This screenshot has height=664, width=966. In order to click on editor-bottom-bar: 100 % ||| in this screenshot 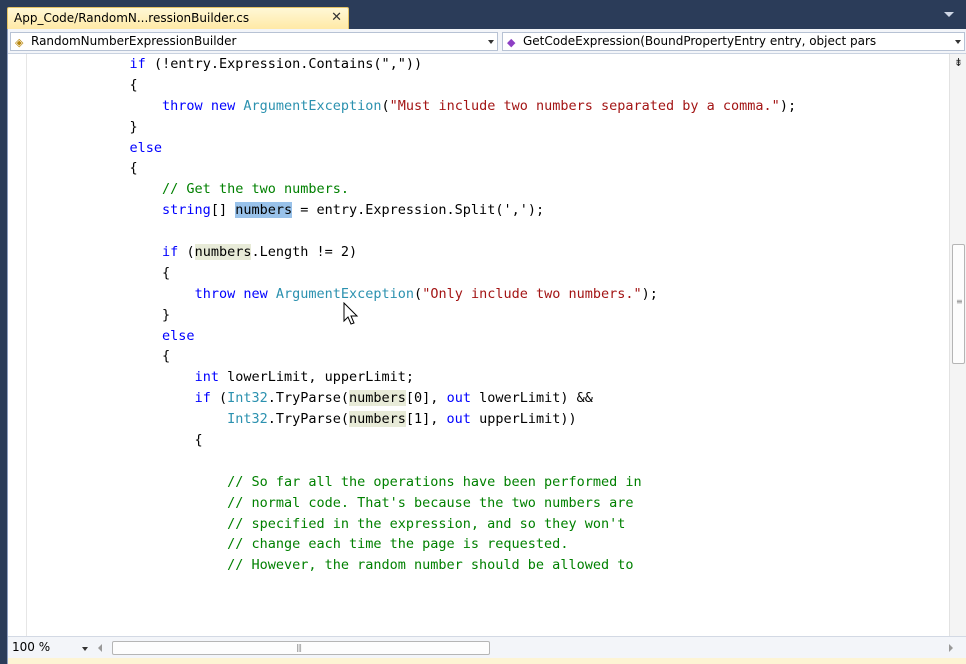, I will do `click(487, 647)`.